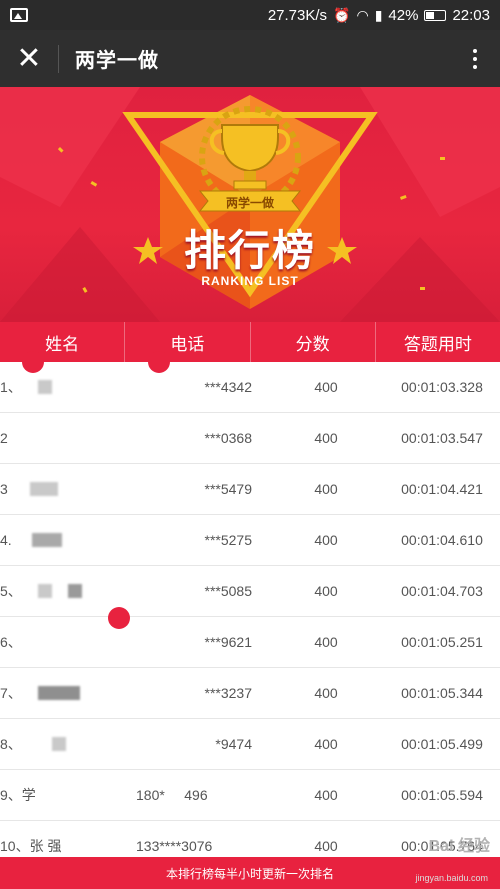 This screenshot has width=500, height=889. I want to click on network-speed: 27.73K/s, so click(297, 15).